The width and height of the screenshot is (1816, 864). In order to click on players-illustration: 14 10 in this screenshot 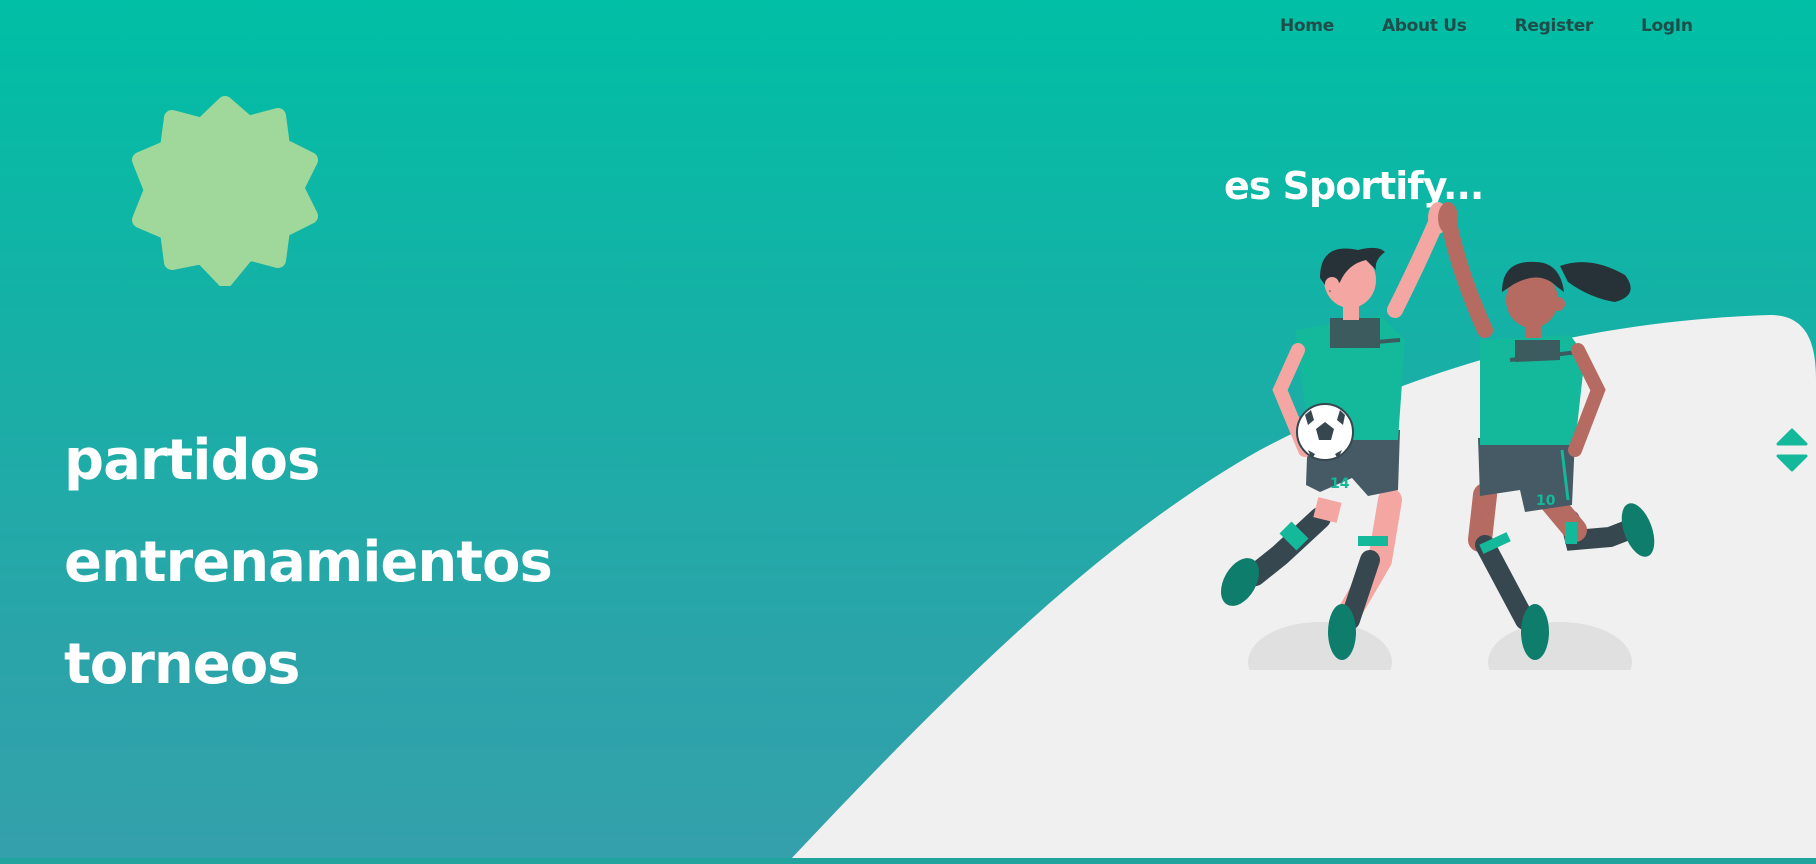, I will do `click(1438, 436)`.